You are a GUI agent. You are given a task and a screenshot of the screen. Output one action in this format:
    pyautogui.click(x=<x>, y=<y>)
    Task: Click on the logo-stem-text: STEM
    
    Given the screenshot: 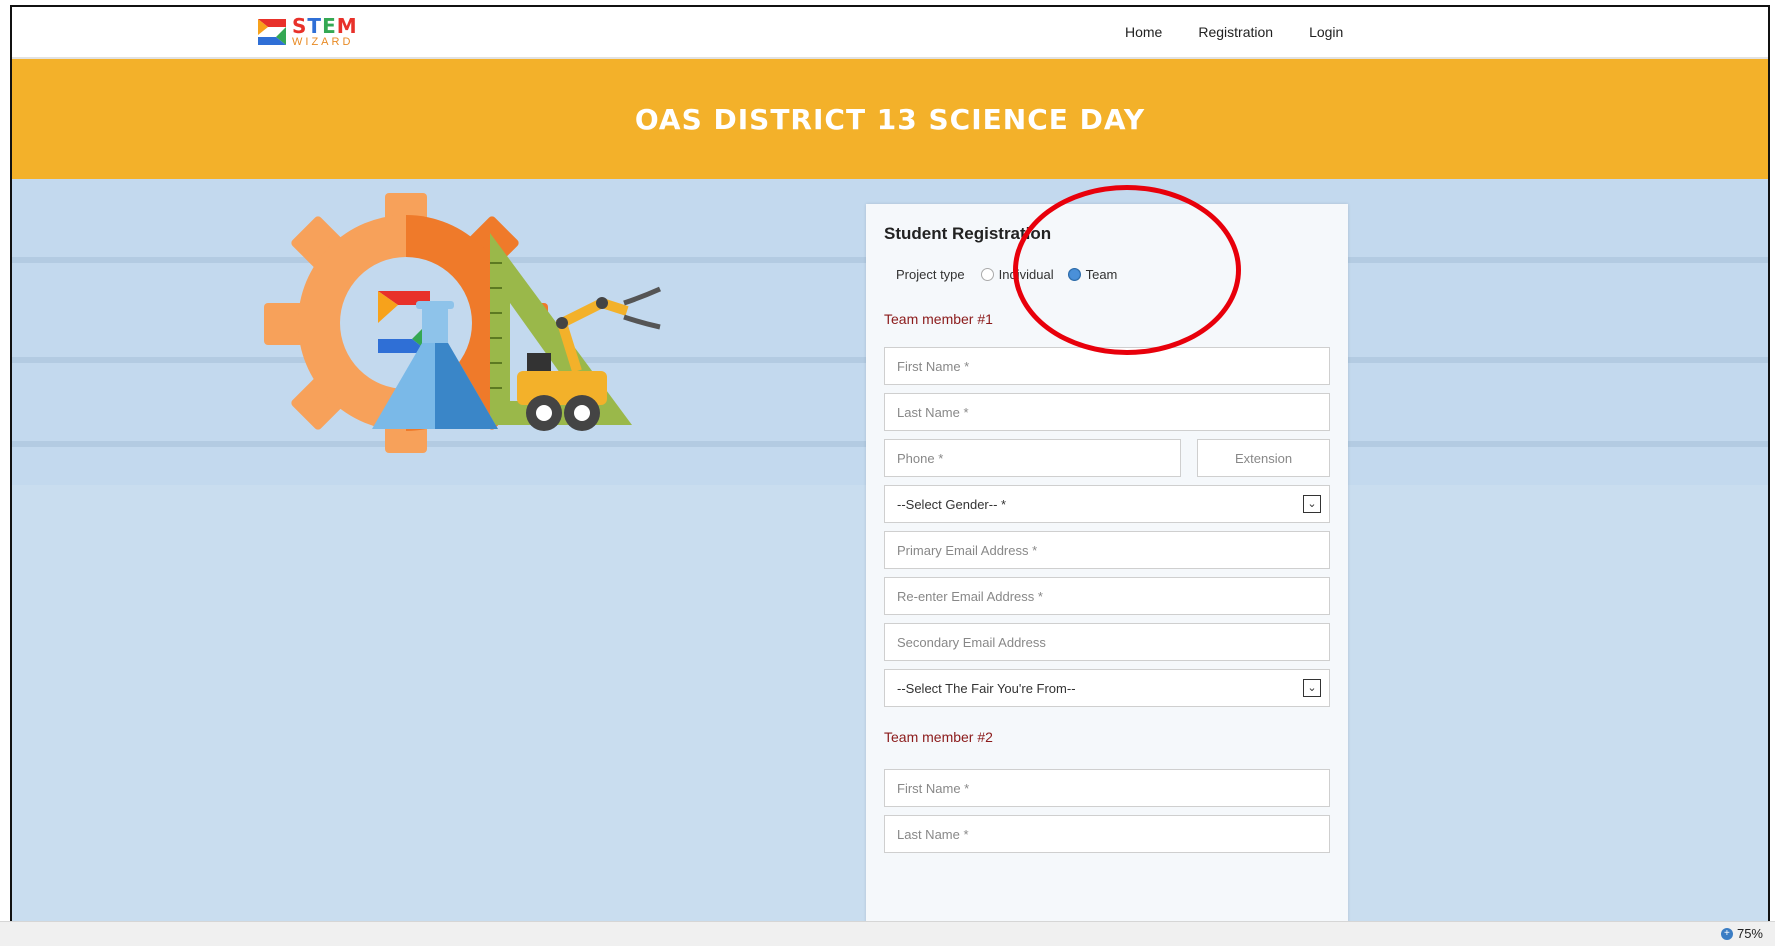 What is the action you would take?
    pyautogui.click(x=325, y=26)
    